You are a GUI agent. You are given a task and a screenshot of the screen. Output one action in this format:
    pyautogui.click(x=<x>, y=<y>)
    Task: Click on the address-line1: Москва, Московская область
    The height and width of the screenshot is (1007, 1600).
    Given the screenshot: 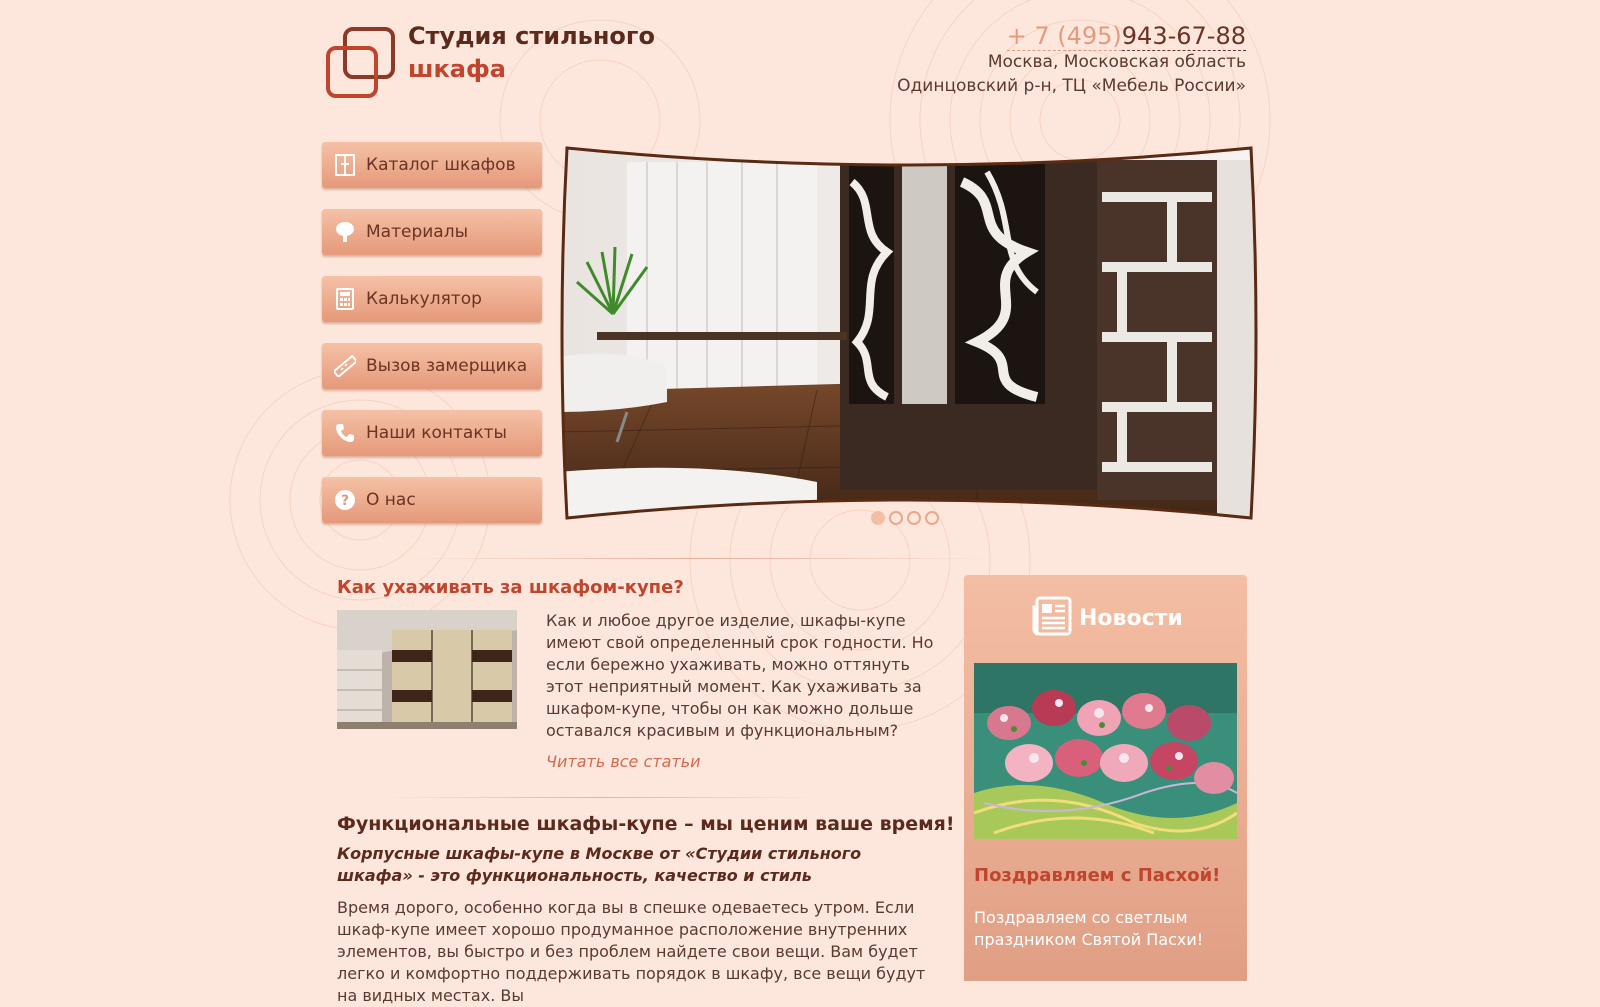 What is the action you would take?
    pyautogui.click(x=1116, y=62)
    